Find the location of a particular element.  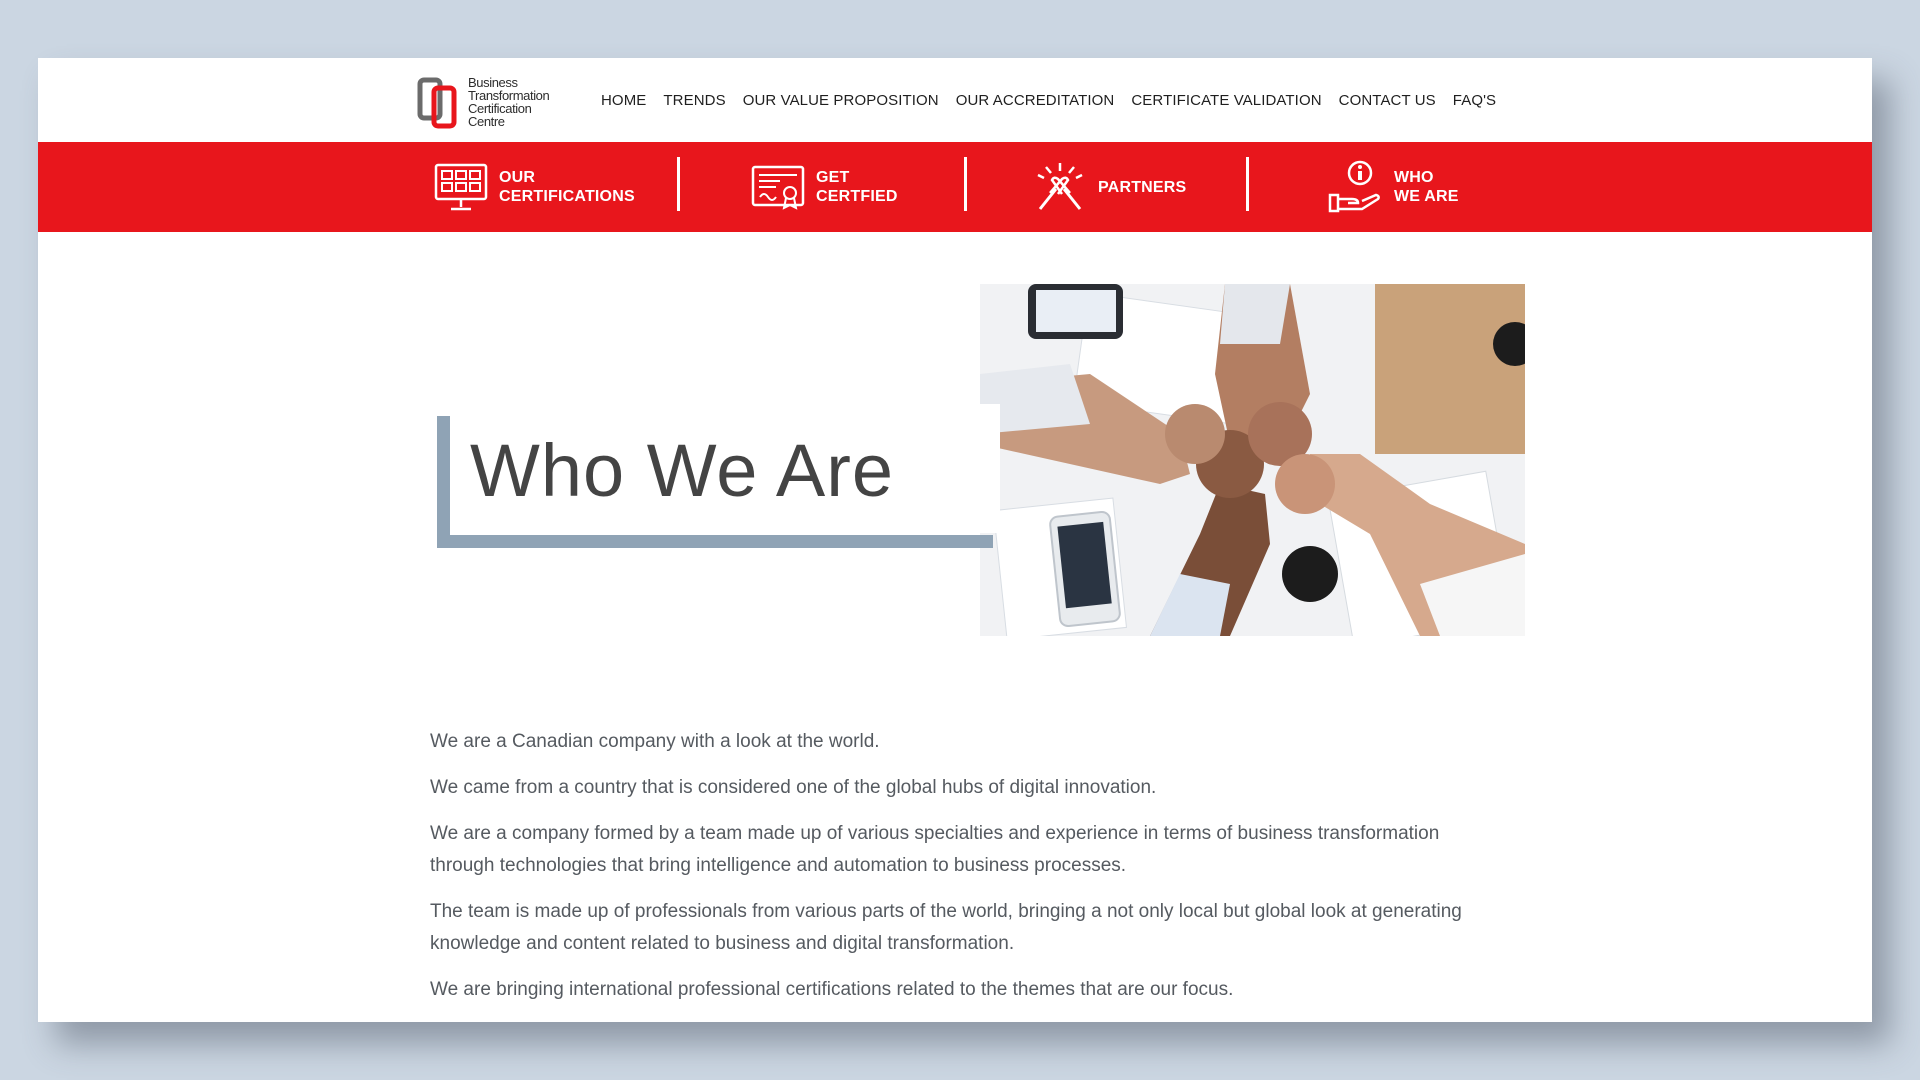

team-photo is located at coordinates (1252, 460).